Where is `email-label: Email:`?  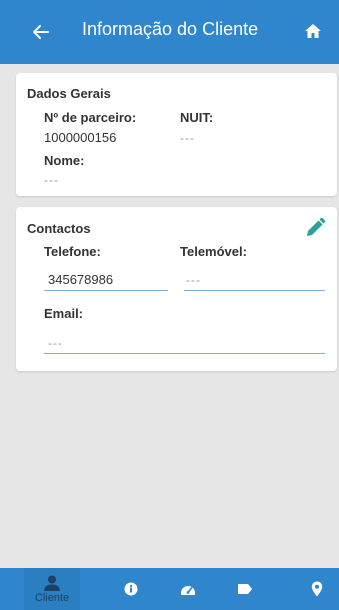 email-label: Email: is located at coordinates (64, 313).